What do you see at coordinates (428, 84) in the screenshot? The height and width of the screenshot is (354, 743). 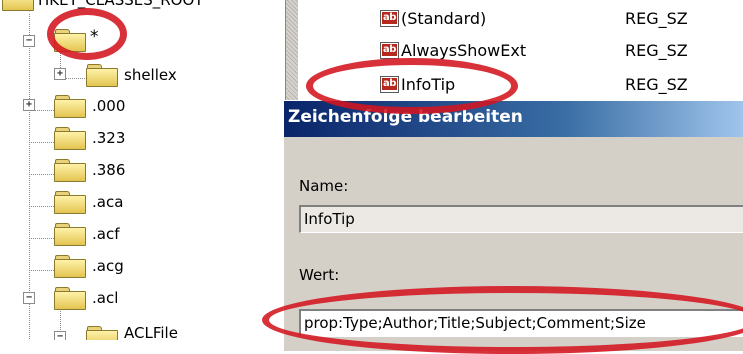 I see `value-name: InfoTip` at bounding box center [428, 84].